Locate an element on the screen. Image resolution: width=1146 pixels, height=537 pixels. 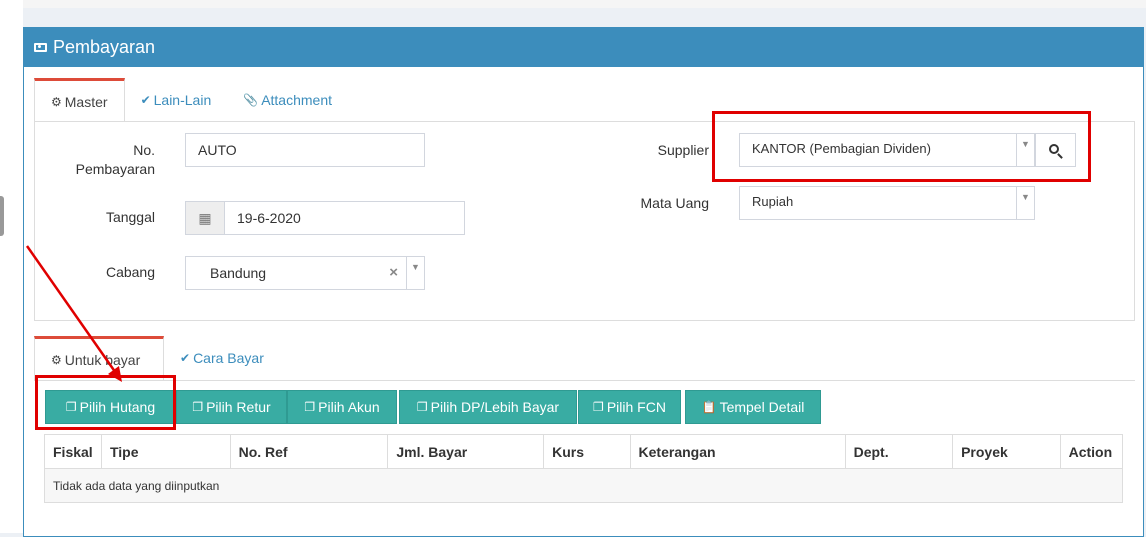
no-pembayaran-input: AUTO is located at coordinates (305, 150).